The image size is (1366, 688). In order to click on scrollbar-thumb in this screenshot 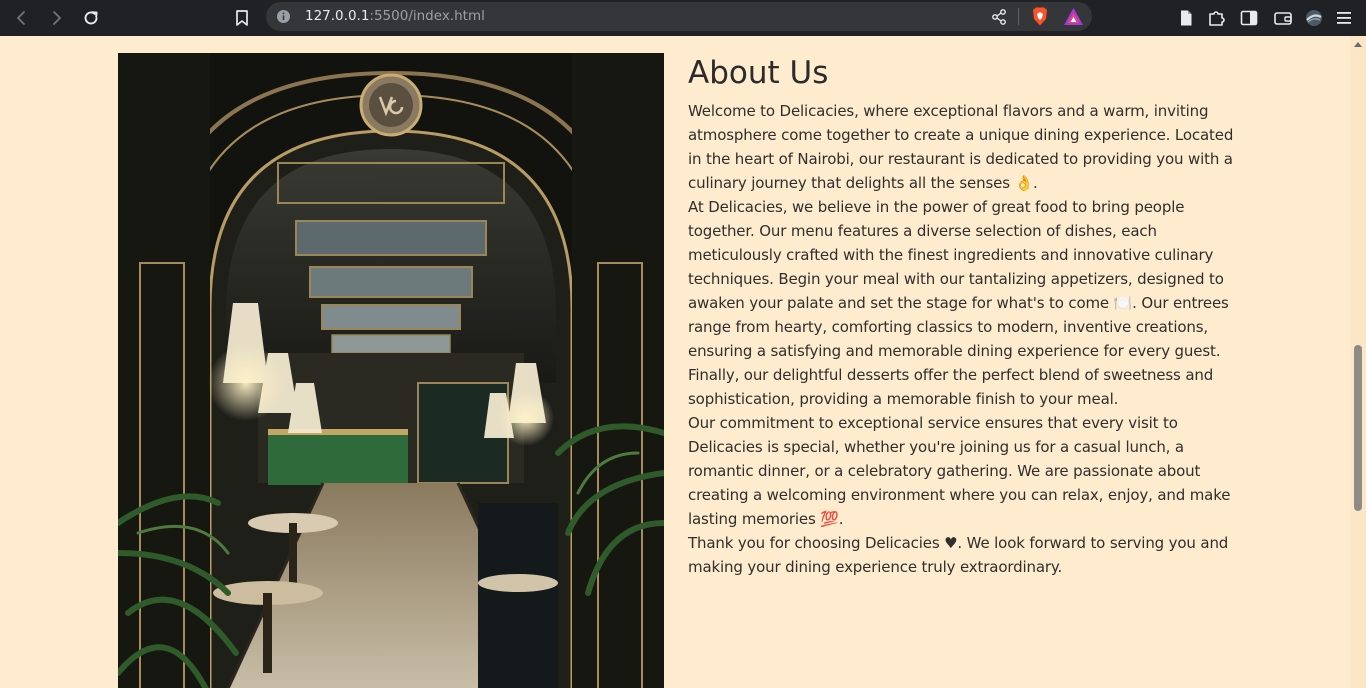, I will do `click(1358, 428)`.